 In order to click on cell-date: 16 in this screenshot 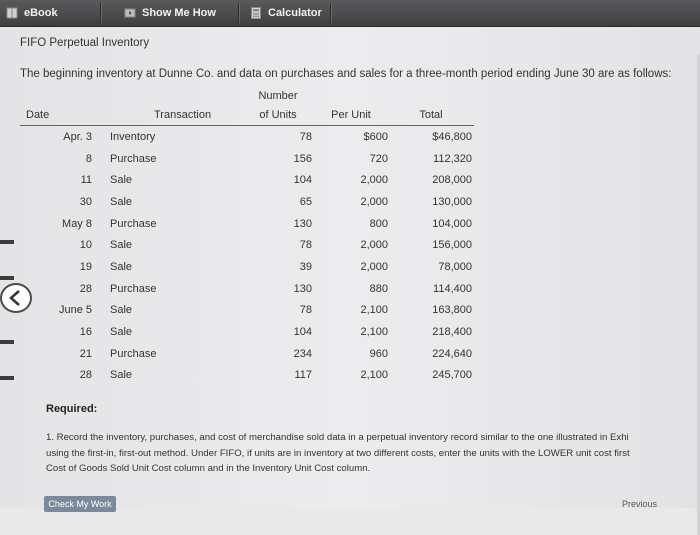, I will do `click(85, 332)`.